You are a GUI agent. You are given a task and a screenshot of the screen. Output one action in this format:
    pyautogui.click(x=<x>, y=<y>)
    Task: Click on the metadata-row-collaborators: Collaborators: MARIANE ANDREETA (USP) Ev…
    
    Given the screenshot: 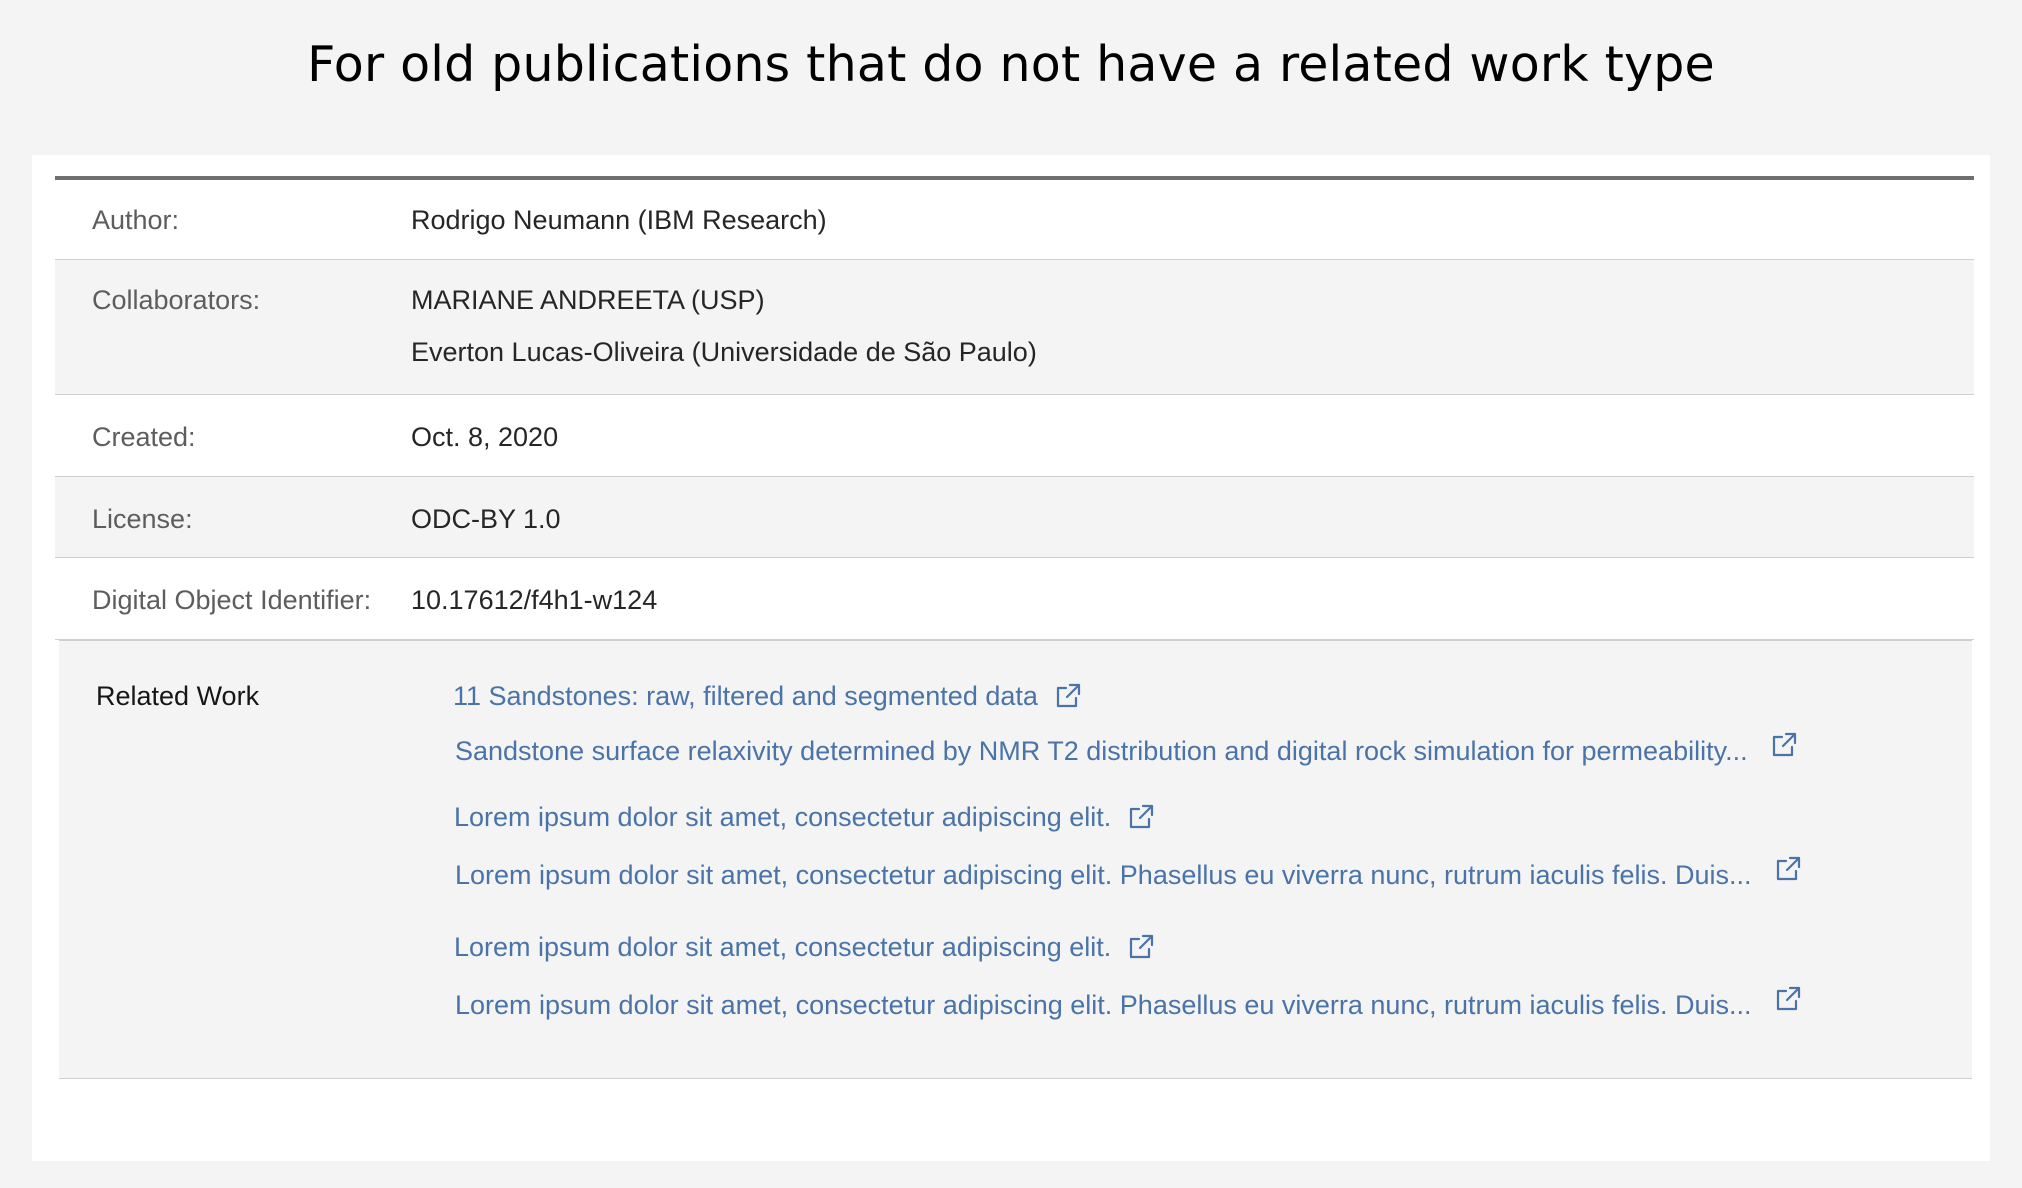 What is the action you would take?
    pyautogui.click(x=1014, y=327)
    